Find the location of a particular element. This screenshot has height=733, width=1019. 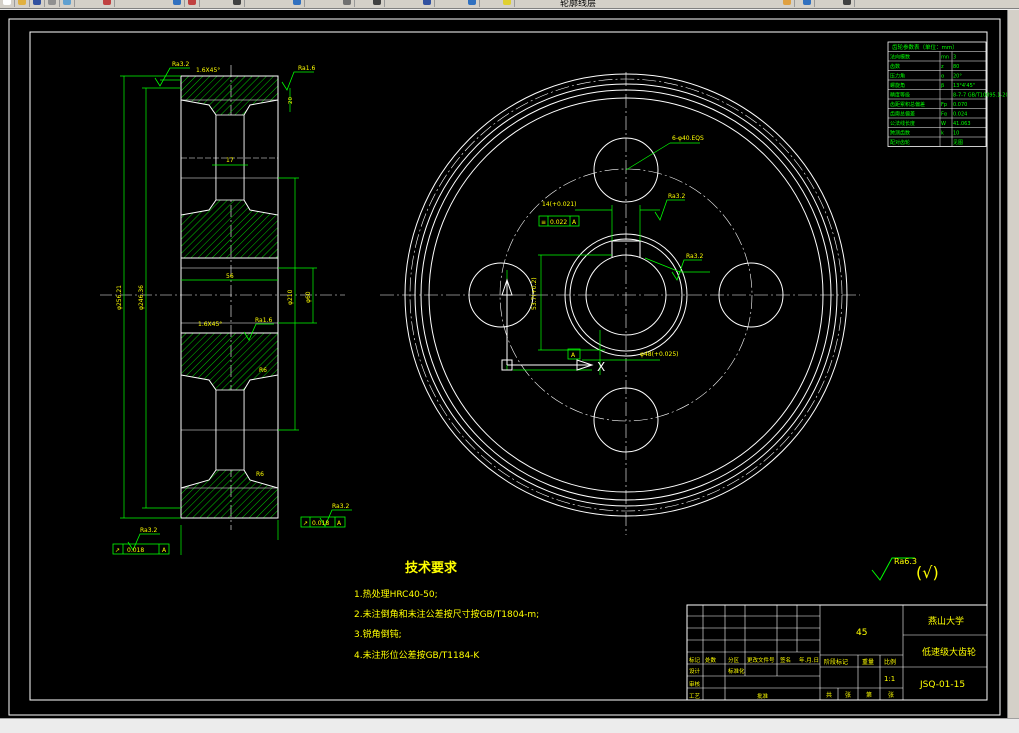

param-table-cell: W is located at coordinates (943, 124).